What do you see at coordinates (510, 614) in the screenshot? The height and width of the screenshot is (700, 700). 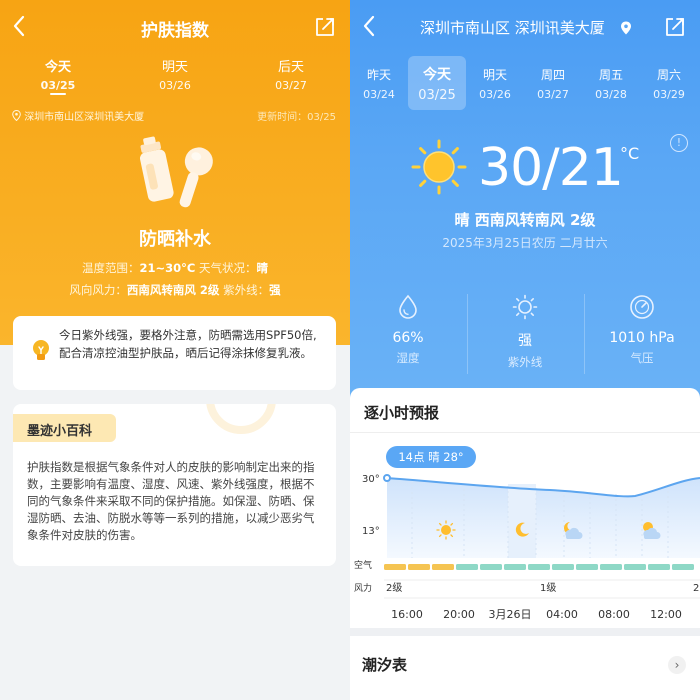 I see `time-label: 3月26日` at bounding box center [510, 614].